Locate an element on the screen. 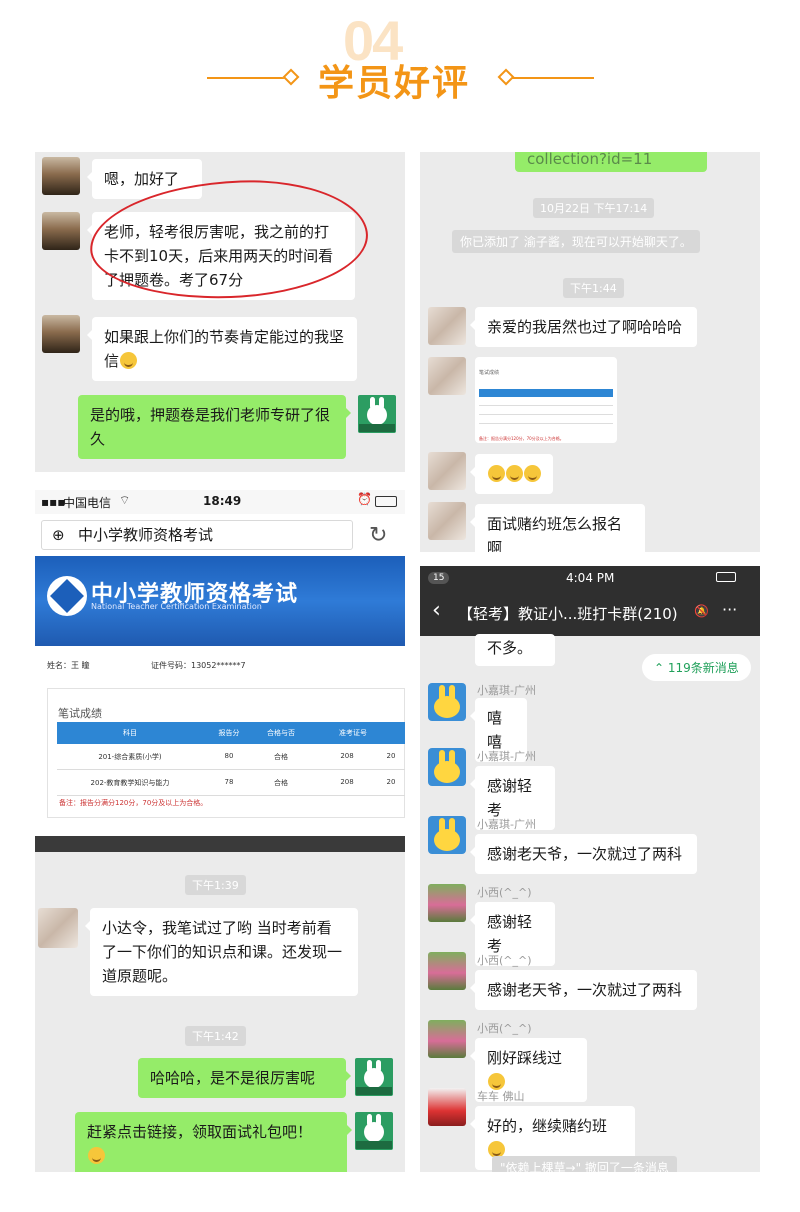 The height and width of the screenshot is (1212, 800). chat-bubble: 不多。 is located at coordinates (515, 650).